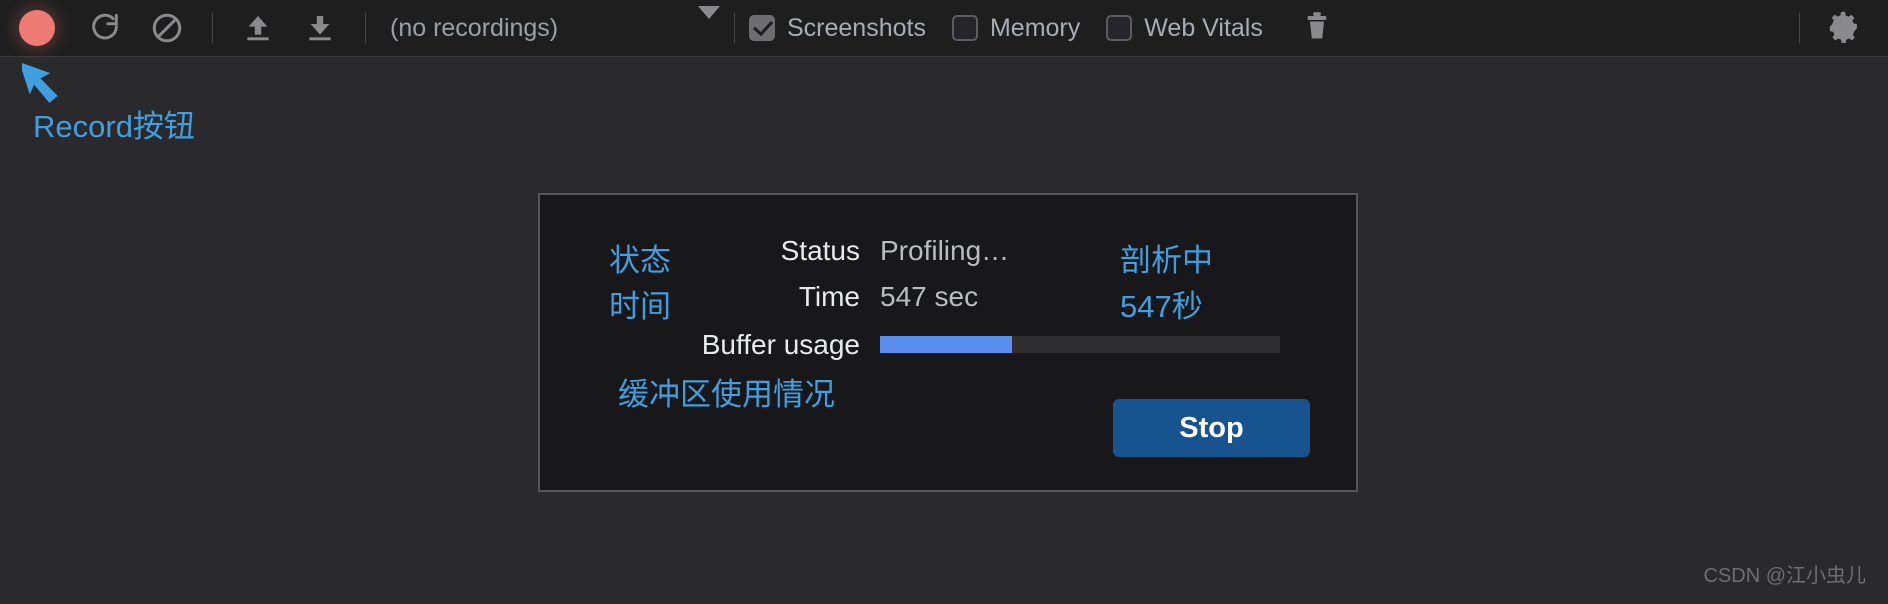 The image size is (1888, 604). Describe the element at coordinates (1203, 27) in the screenshot. I see `web-vitals-label: Web Vitals` at that location.